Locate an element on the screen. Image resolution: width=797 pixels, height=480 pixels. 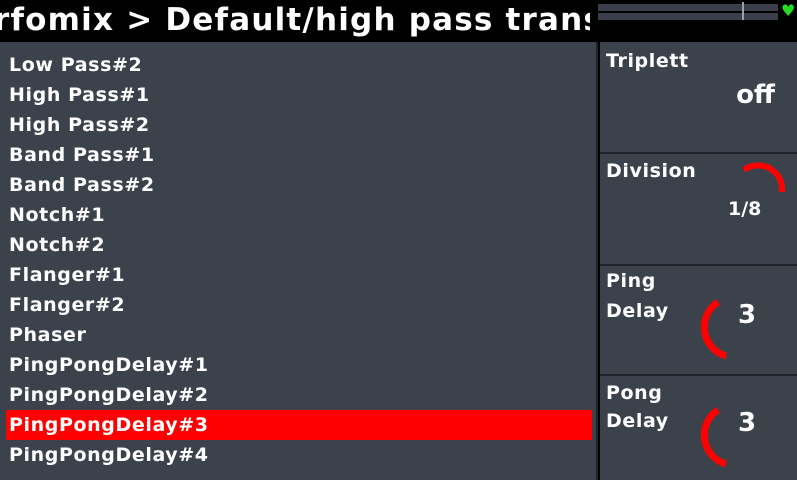
param-label: Pong is located at coordinates (634, 393).